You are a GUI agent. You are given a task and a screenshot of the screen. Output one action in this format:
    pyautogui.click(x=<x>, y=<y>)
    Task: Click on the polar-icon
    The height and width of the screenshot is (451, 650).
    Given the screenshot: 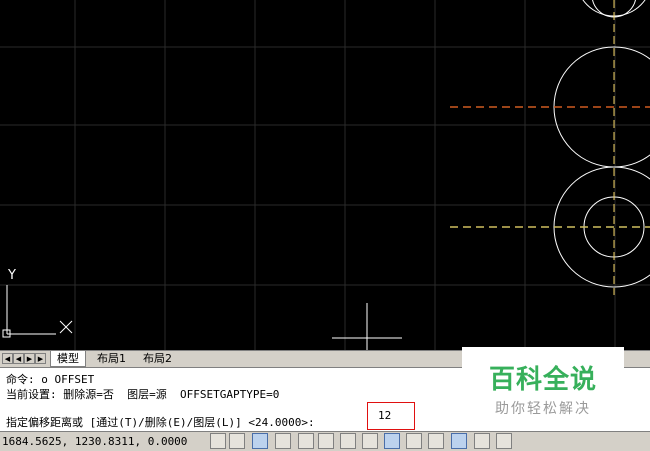 What is the action you would take?
    pyautogui.click(x=306, y=441)
    